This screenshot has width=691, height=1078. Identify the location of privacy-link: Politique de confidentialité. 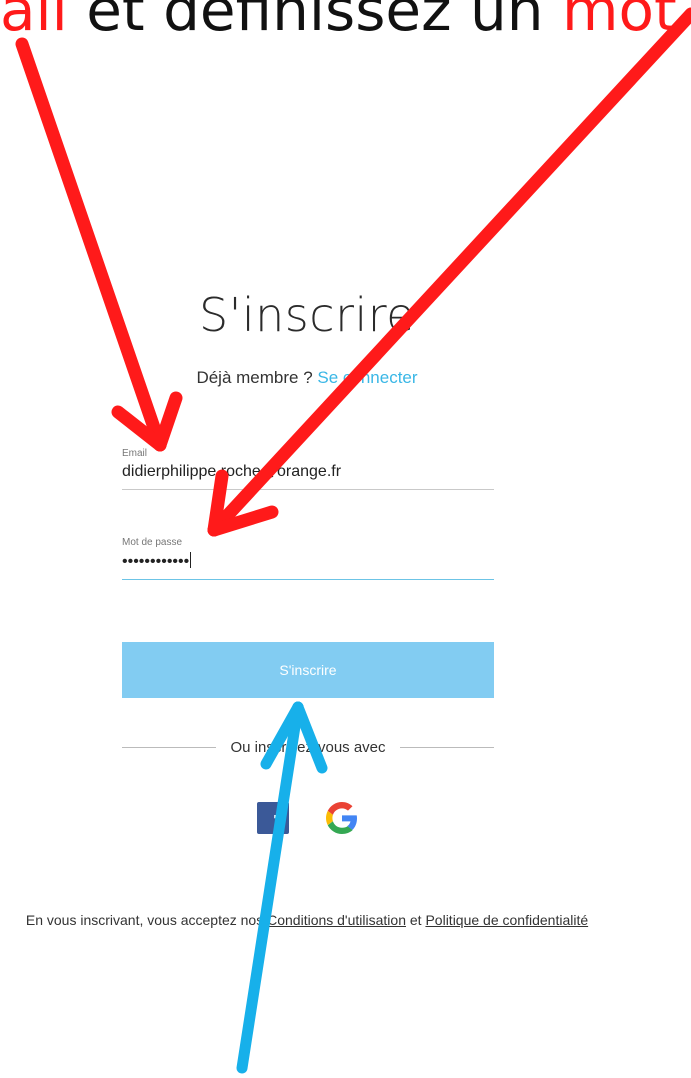
(506, 920).